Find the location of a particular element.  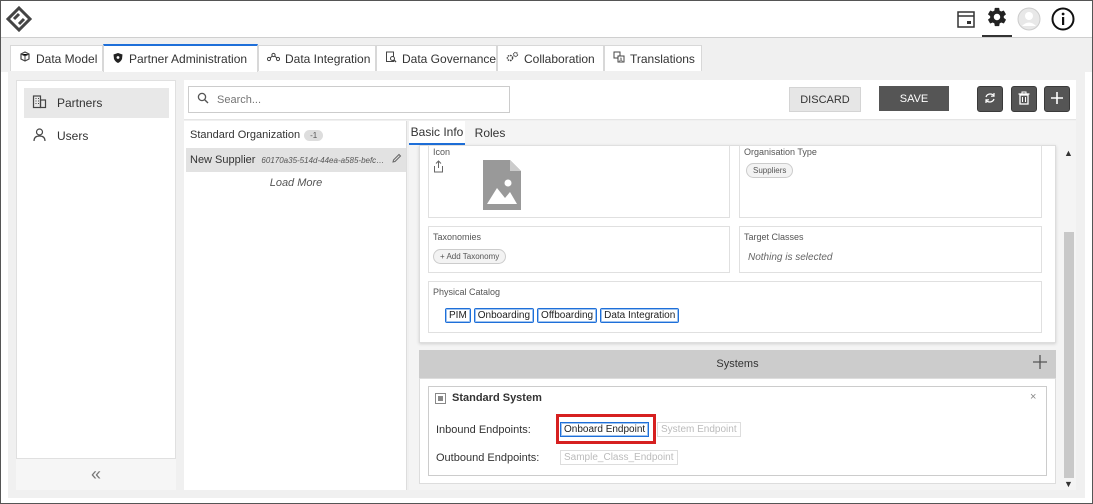

save-button: SAVE is located at coordinates (914, 98).